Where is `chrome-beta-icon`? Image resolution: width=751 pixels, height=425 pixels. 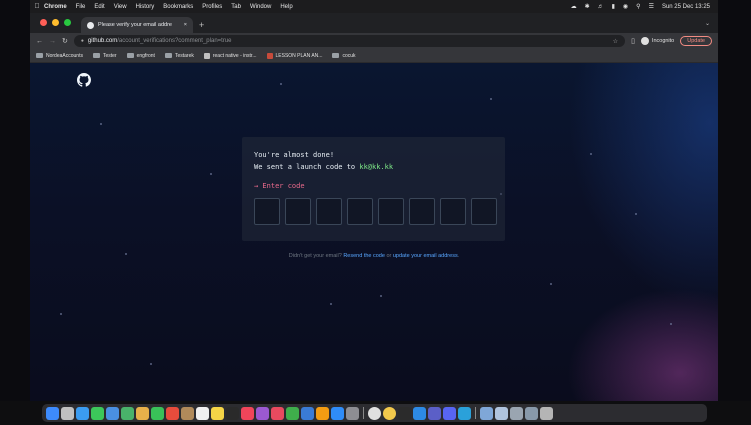
chrome-beta-icon is located at coordinates (389, 413).